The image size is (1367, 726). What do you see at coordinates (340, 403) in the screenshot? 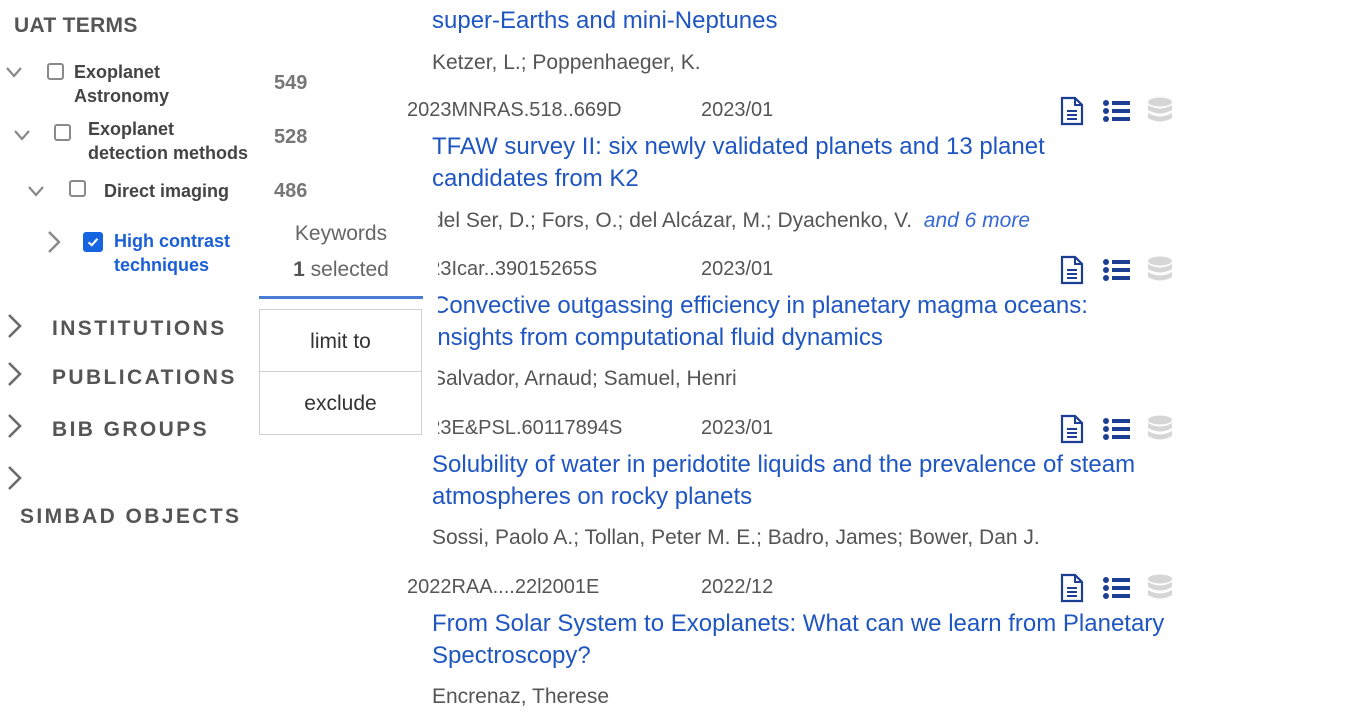
I see `exclude-button: exclude` at bounding box center [340, 403].